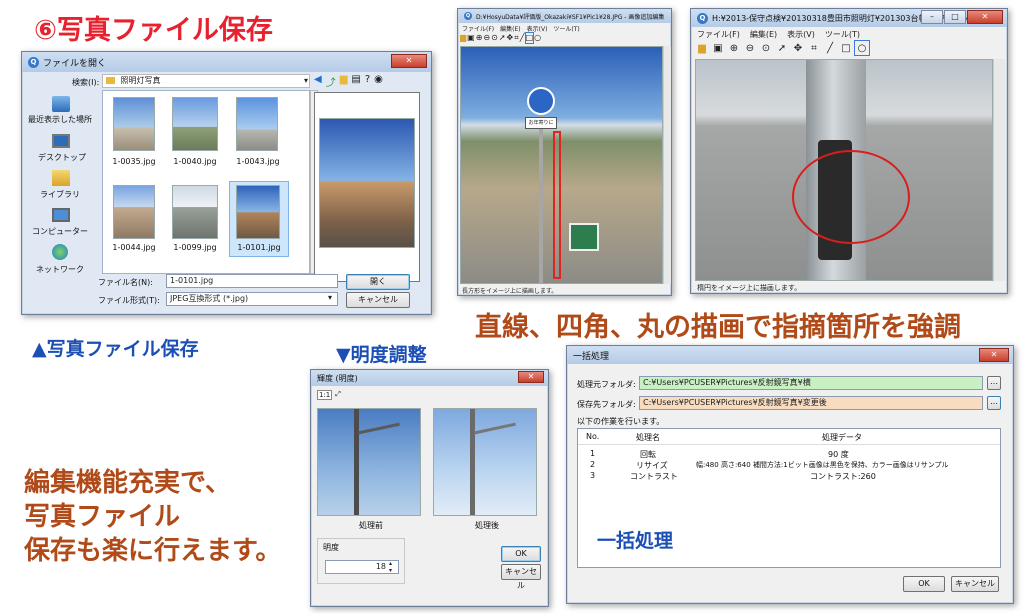 This screenshot has height=614, width=1024. What do you see at coordinates (842, 437) in the screenshot?
I see `col-data: 処理データ` at bounding box center [842, 437].